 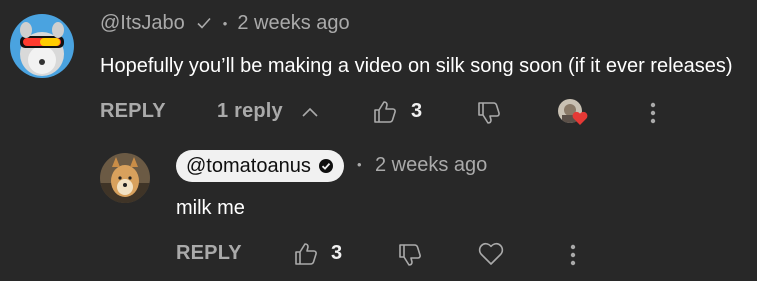 What do you see at coordinates (142, 23) in the screenshot?
I see `comment-author: @ItsJabo` at bounding box center [142, 23].